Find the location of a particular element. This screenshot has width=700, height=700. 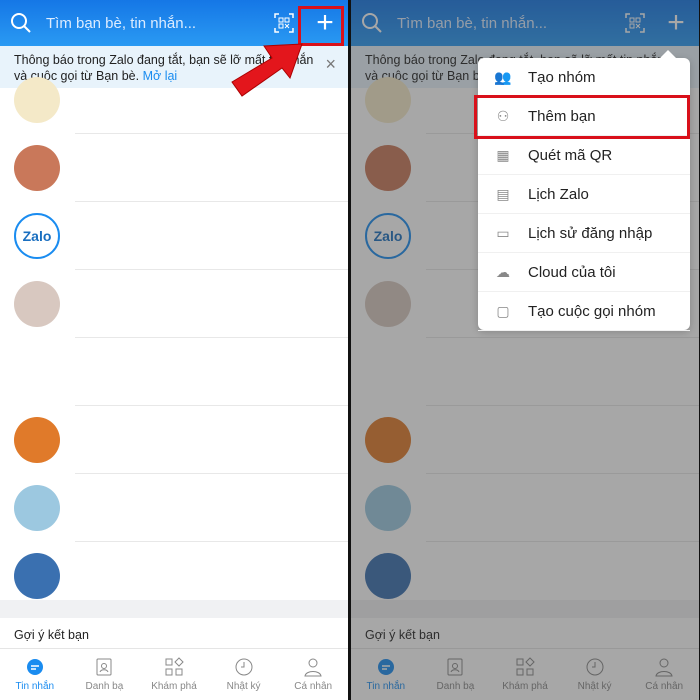

nav-label: Khám phá is located at coordinates (174, 686).